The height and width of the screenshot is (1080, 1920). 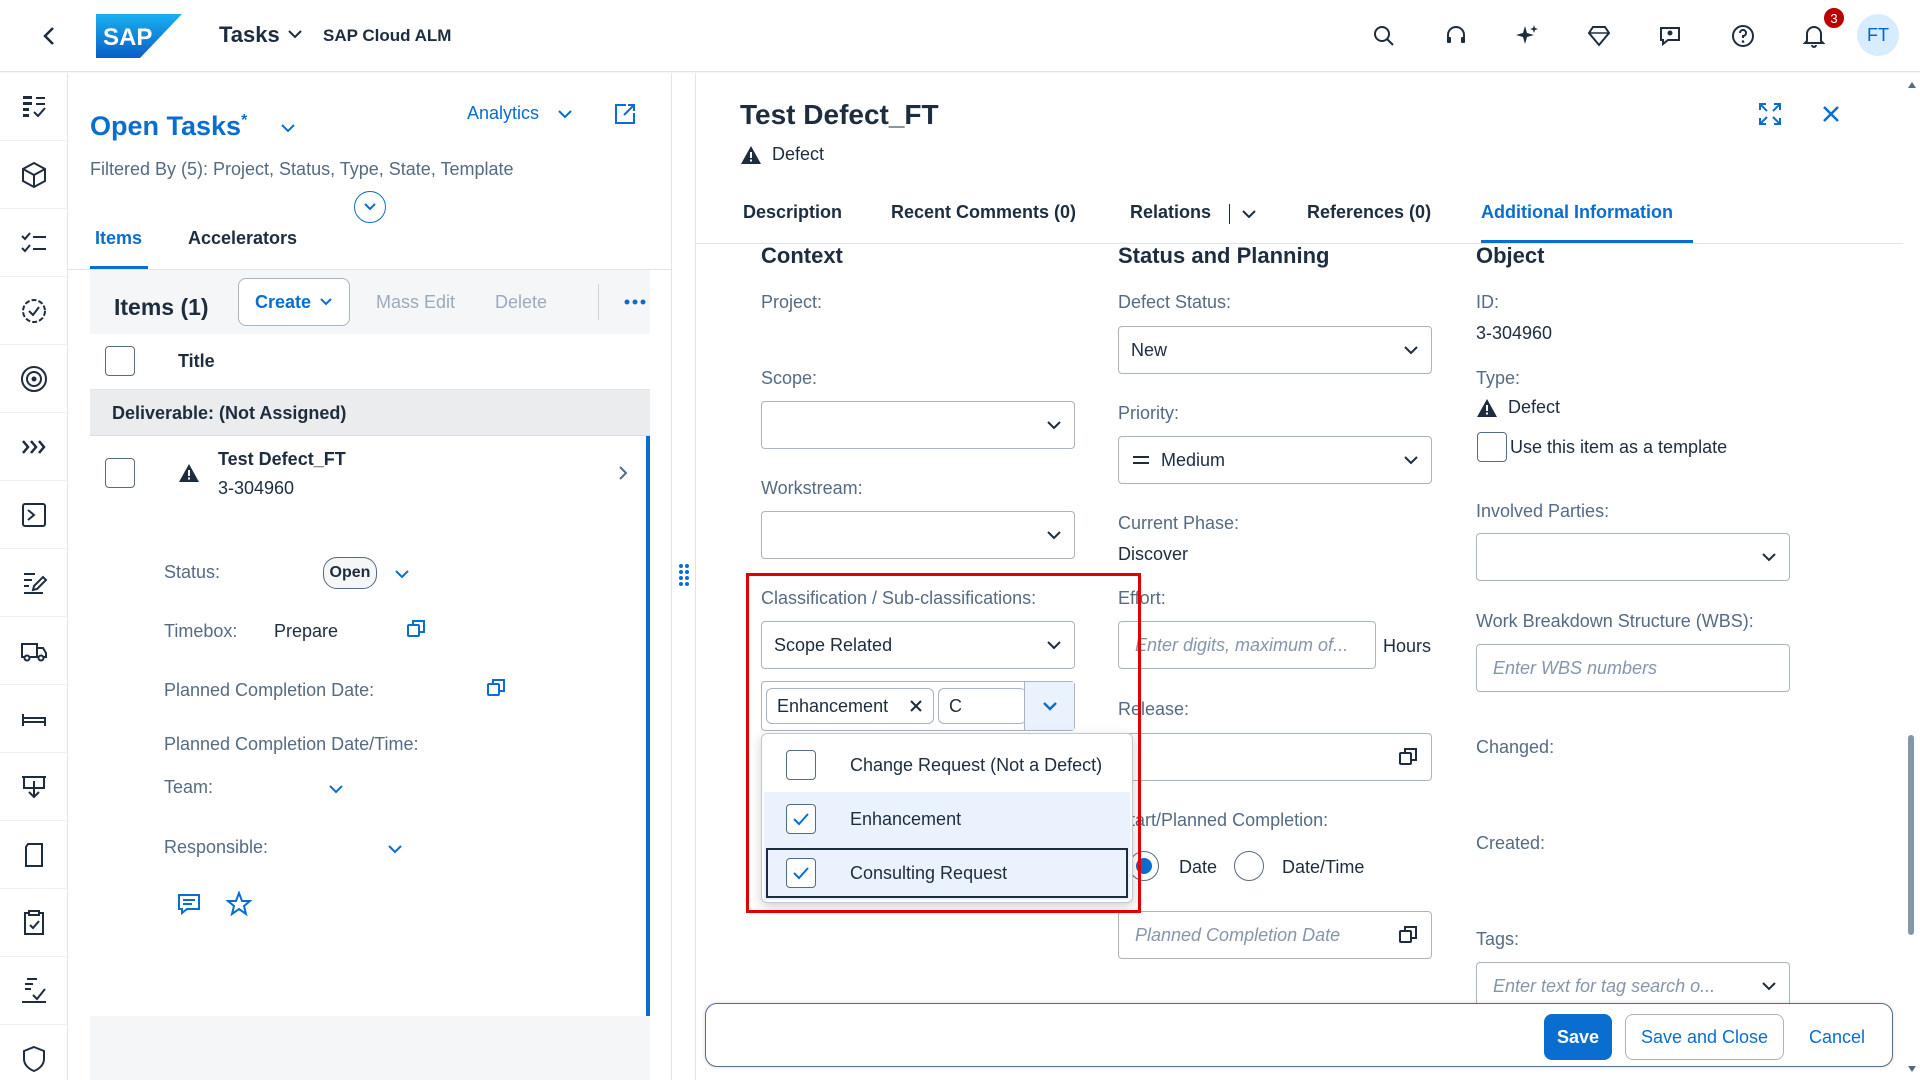 I want to click on template-checkbox, so click(x=1492, y=447).